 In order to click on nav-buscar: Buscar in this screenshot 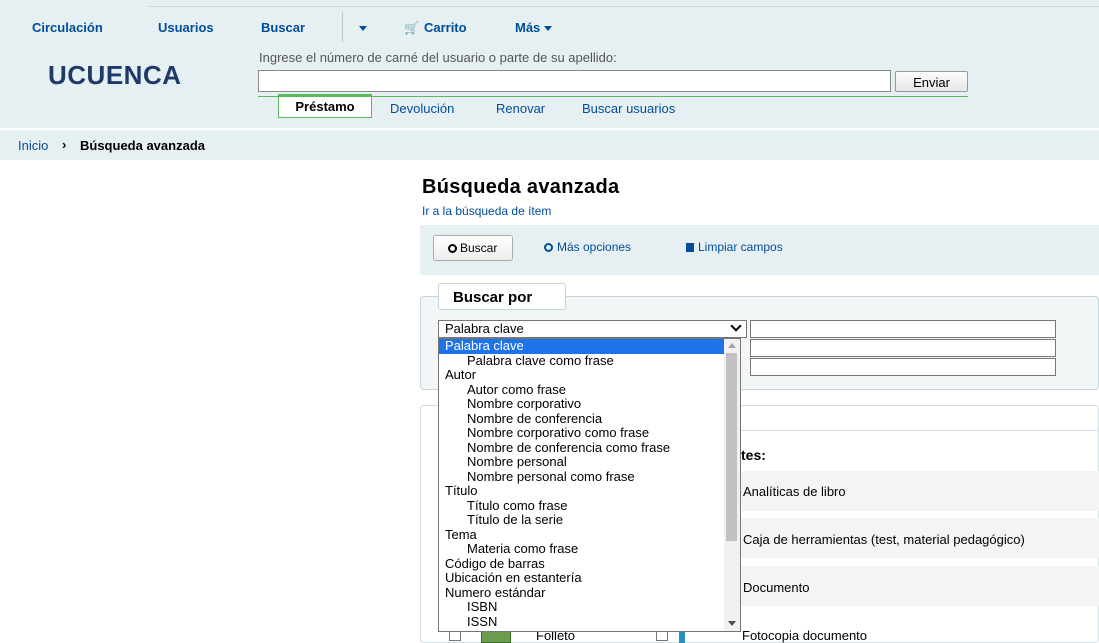, I will do `click(283, 27)`.